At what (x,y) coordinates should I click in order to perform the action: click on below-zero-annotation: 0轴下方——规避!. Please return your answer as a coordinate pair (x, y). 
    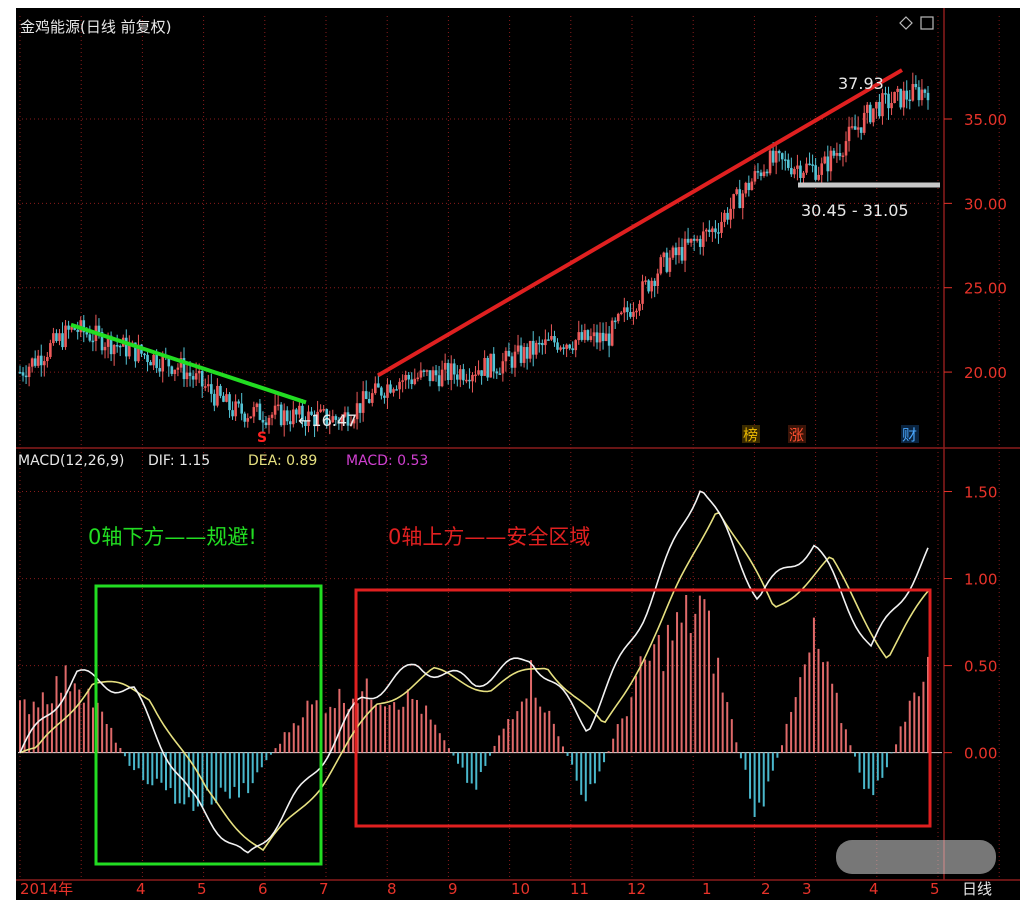
    Looking at the image, I should click on (172, 537).